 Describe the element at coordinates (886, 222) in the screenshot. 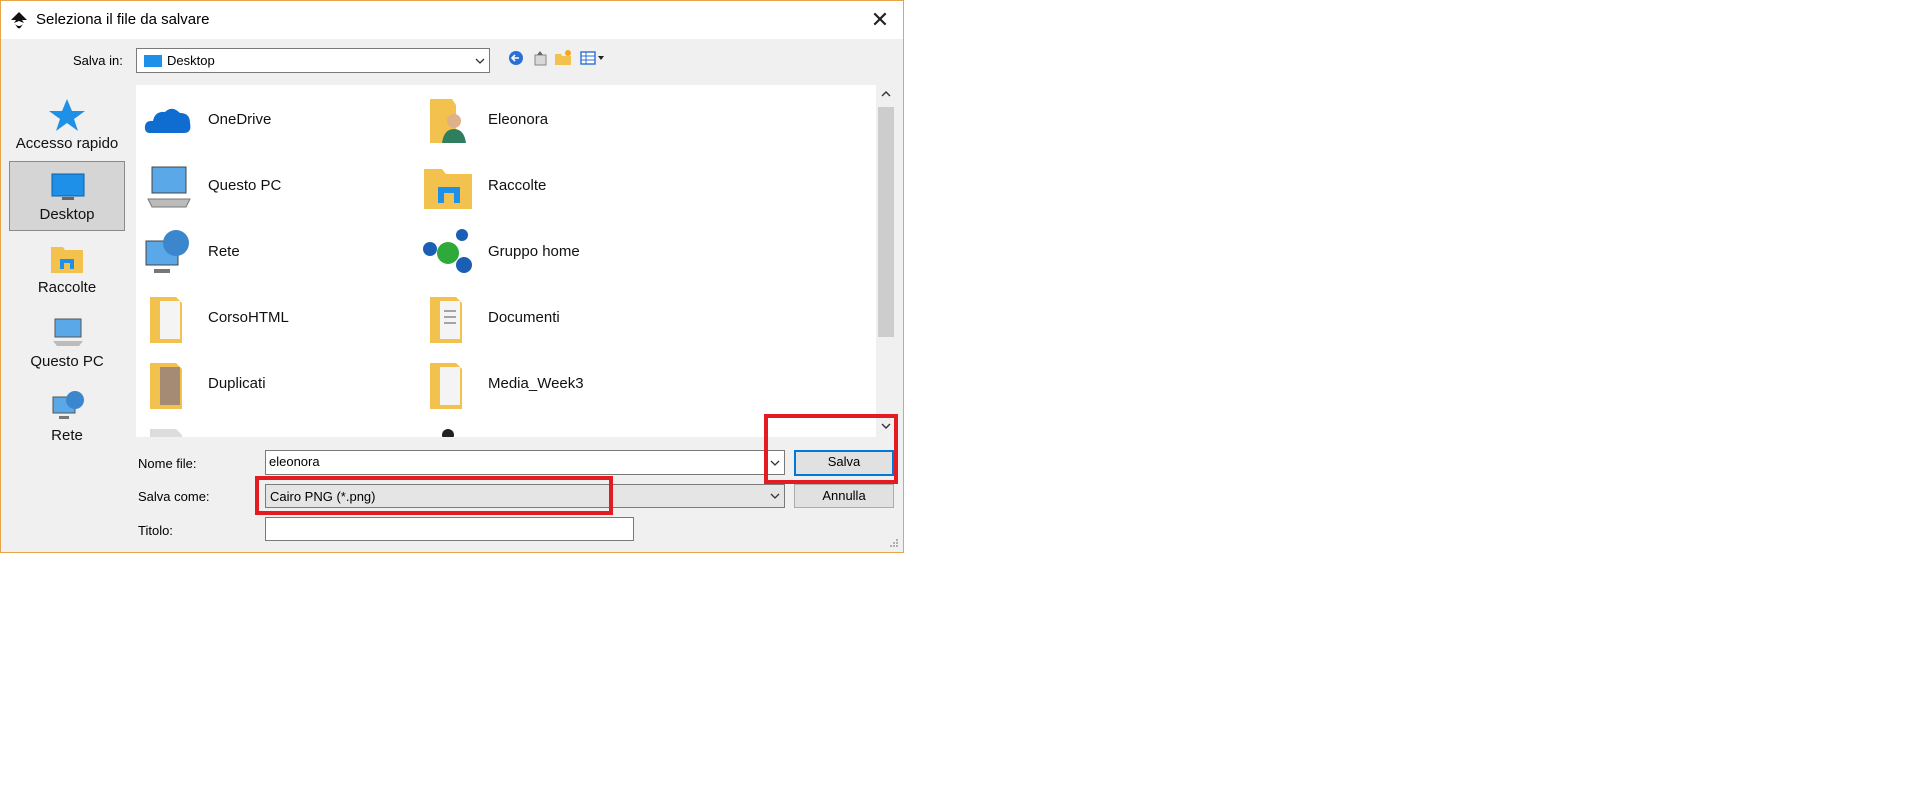

I see `scrollbar-thumb` at that location.